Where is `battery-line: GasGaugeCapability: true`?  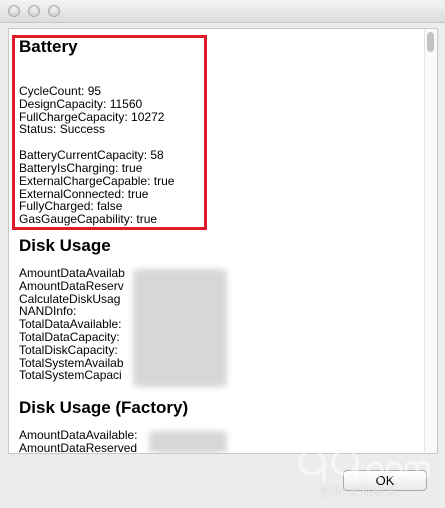 battery-line: GasGaugeCapability: true is located at coordinates (88, 219).